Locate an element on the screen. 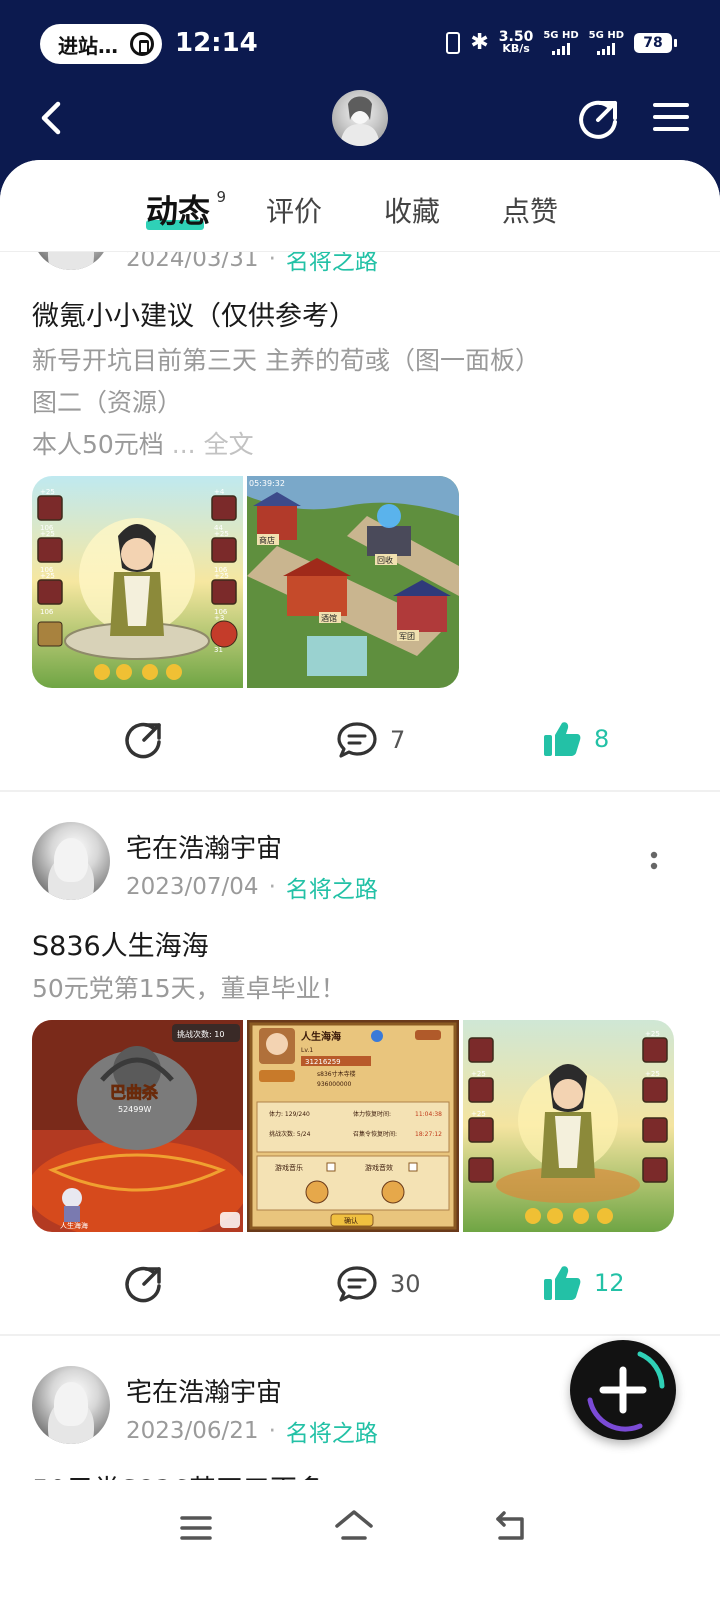  sim2-label: 5G HD is located at coordinates (606, 35).